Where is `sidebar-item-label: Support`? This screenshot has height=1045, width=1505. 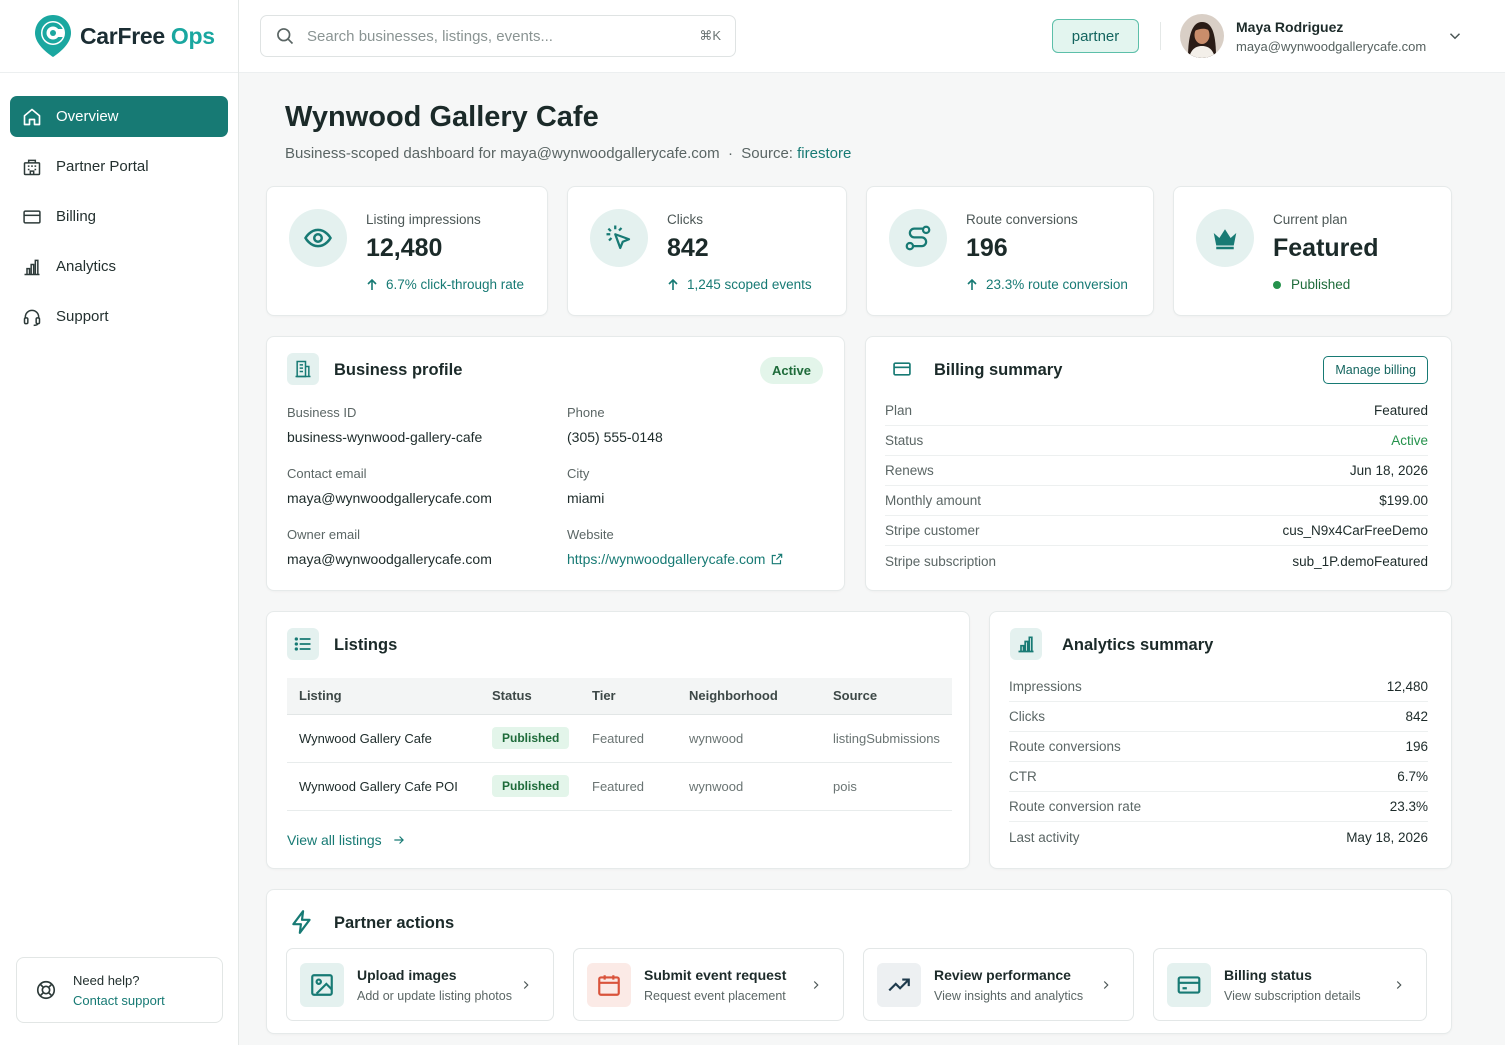
sidebar-item-label: Support is located at coordinates (82, 316).